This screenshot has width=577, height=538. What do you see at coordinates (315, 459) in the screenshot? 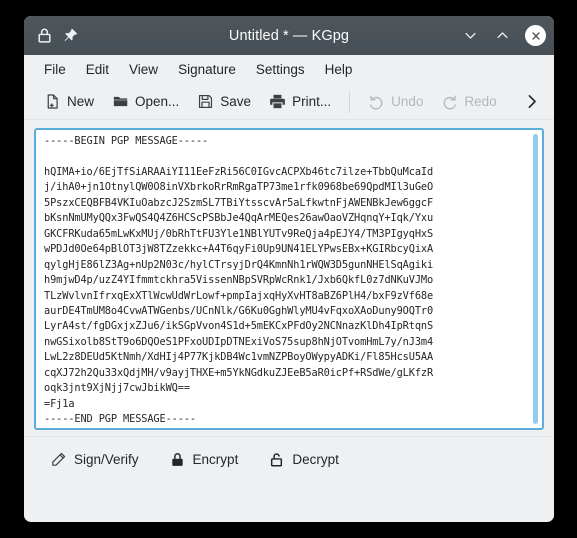
I see `decrypt-label: Decrypt` at bounding box center [315, 459].